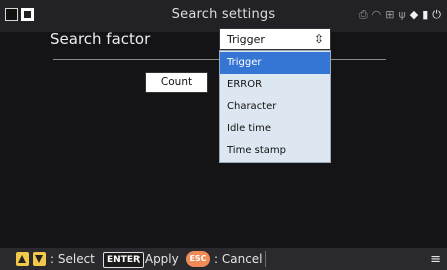 The image size is (447, 270). What do you see at coordinates (435, 259) in the screenshot?
I see `menu-icon: ≡` at bounding box center [435, 259].